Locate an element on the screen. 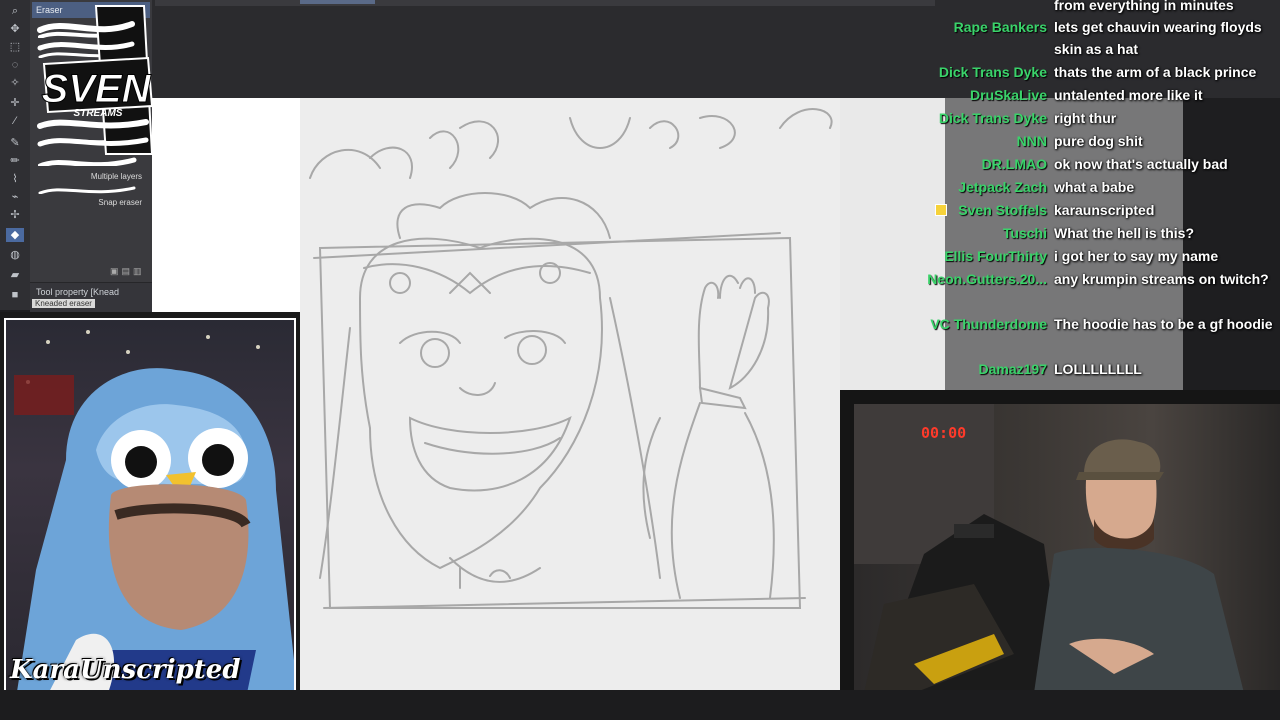 The image size is (1280, 720). brush-tool-icon: ⌇ is located at coordinates (15, 179).